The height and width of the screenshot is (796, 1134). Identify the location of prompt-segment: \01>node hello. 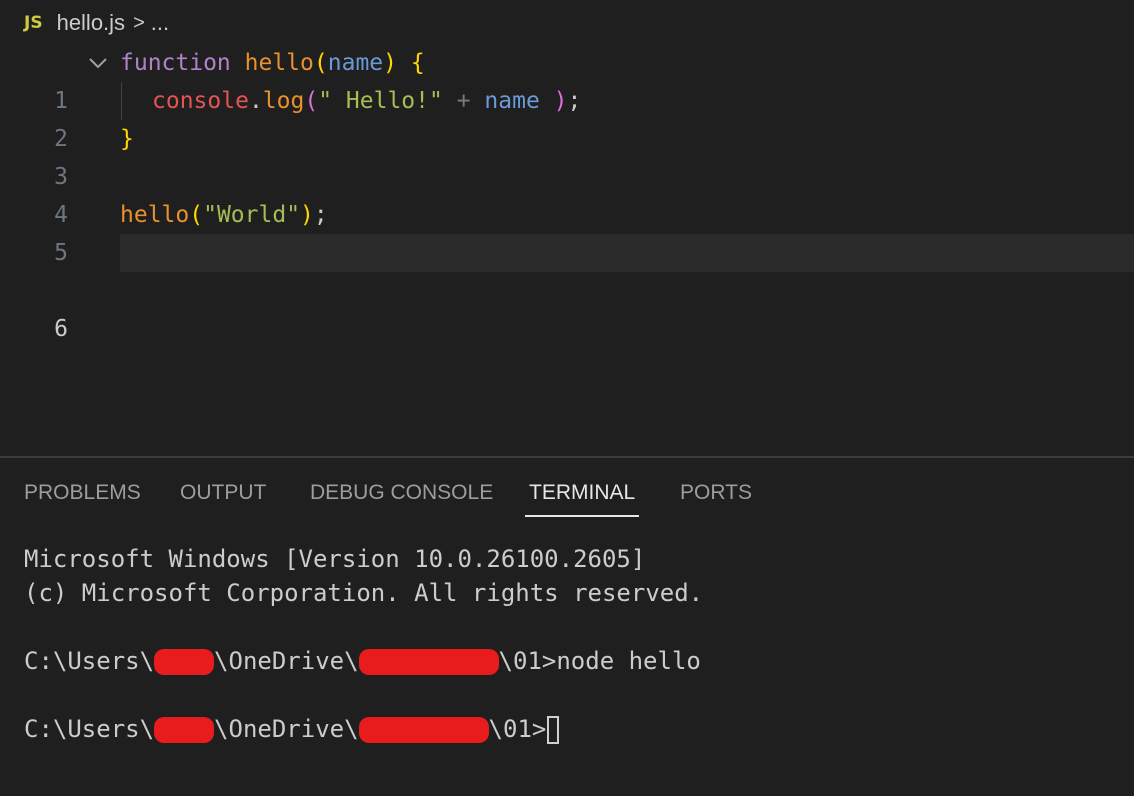
(599, 661).